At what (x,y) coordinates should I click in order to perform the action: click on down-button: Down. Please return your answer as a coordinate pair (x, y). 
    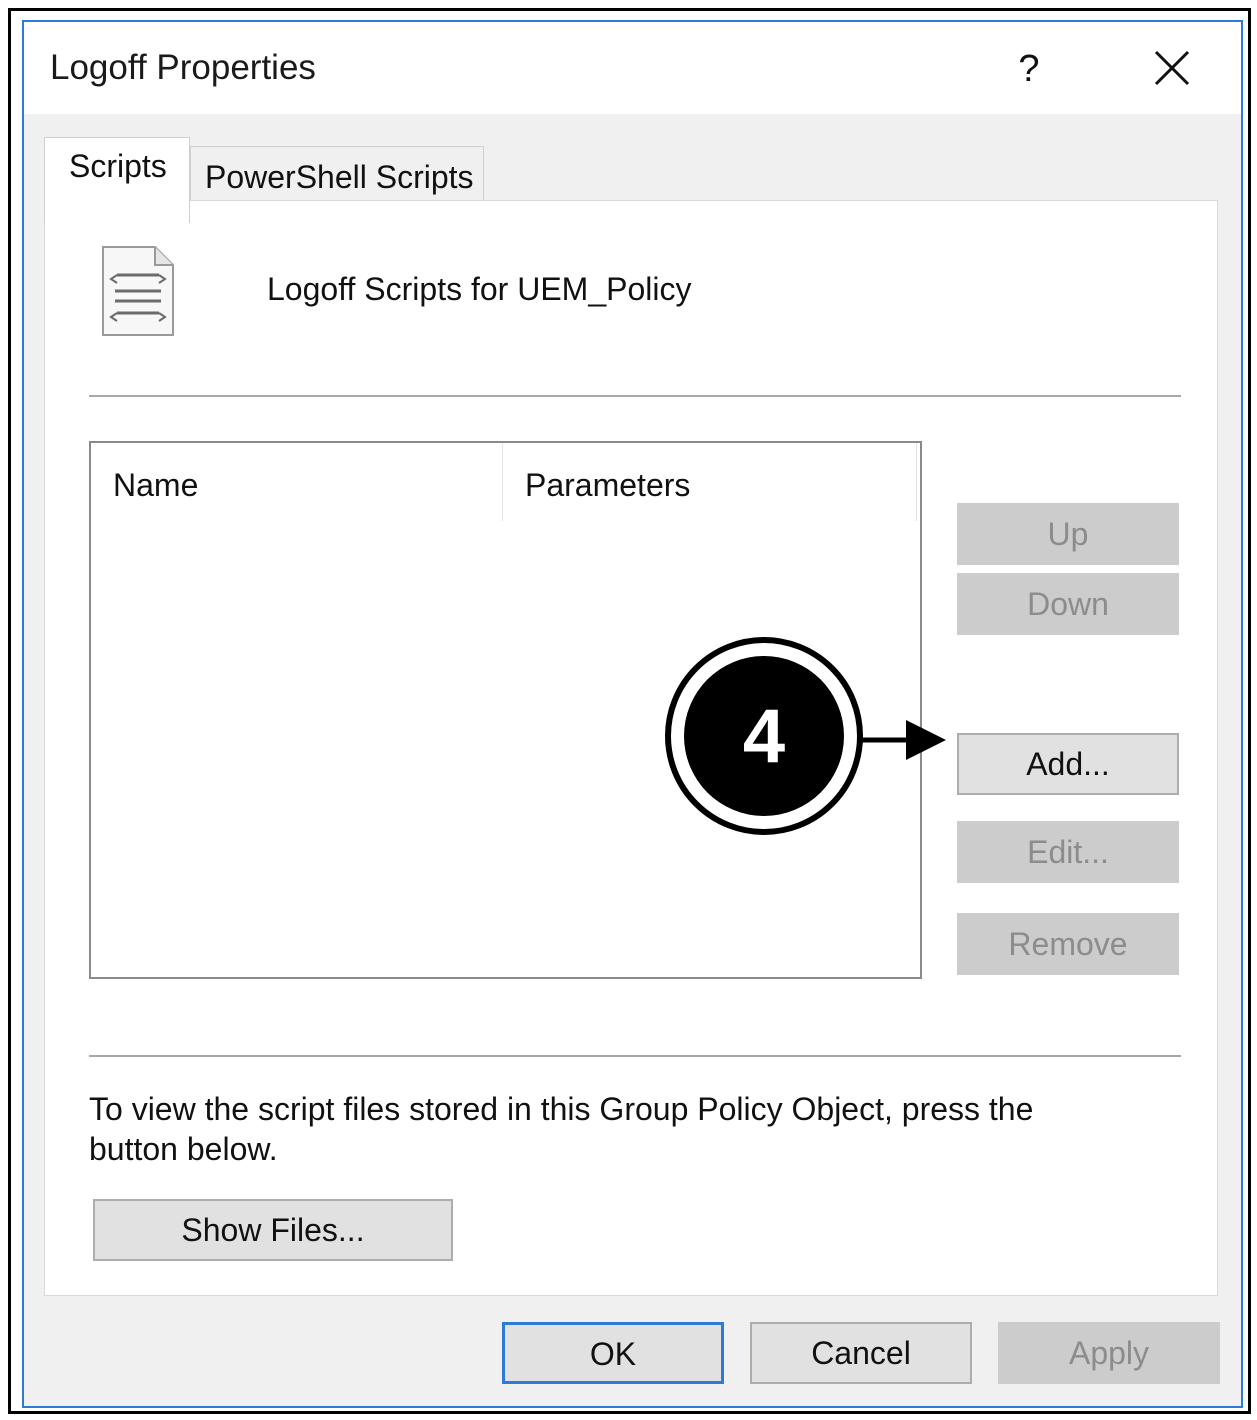
    Looking at the image, I should click on (1068, 604).